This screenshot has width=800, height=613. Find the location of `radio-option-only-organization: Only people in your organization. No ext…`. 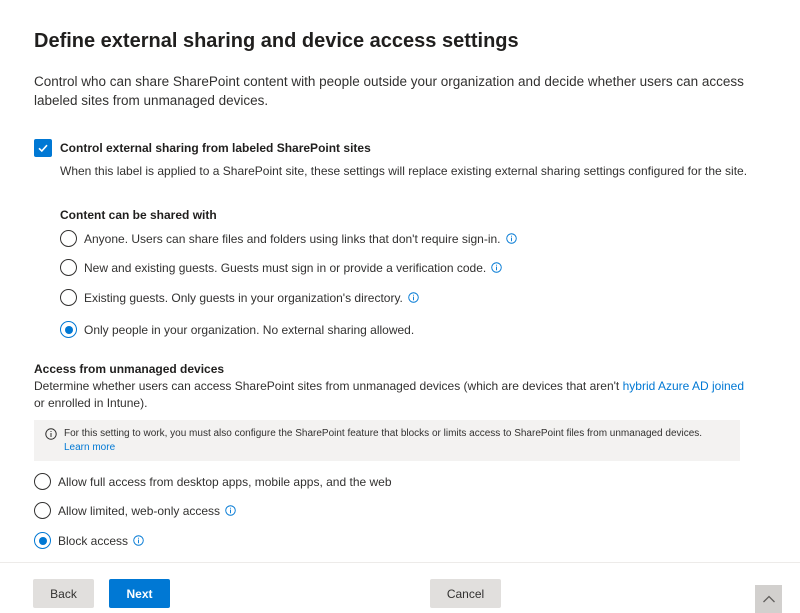

radio-option-only-organization: Only people in your organization. No ext… is located at coordinates (237, 329).